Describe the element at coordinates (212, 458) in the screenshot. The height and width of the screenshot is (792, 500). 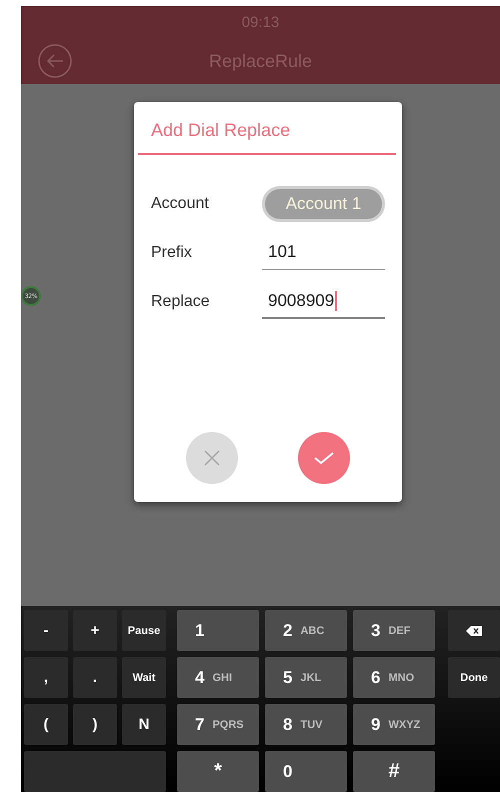
I see `close-icon` at that location.